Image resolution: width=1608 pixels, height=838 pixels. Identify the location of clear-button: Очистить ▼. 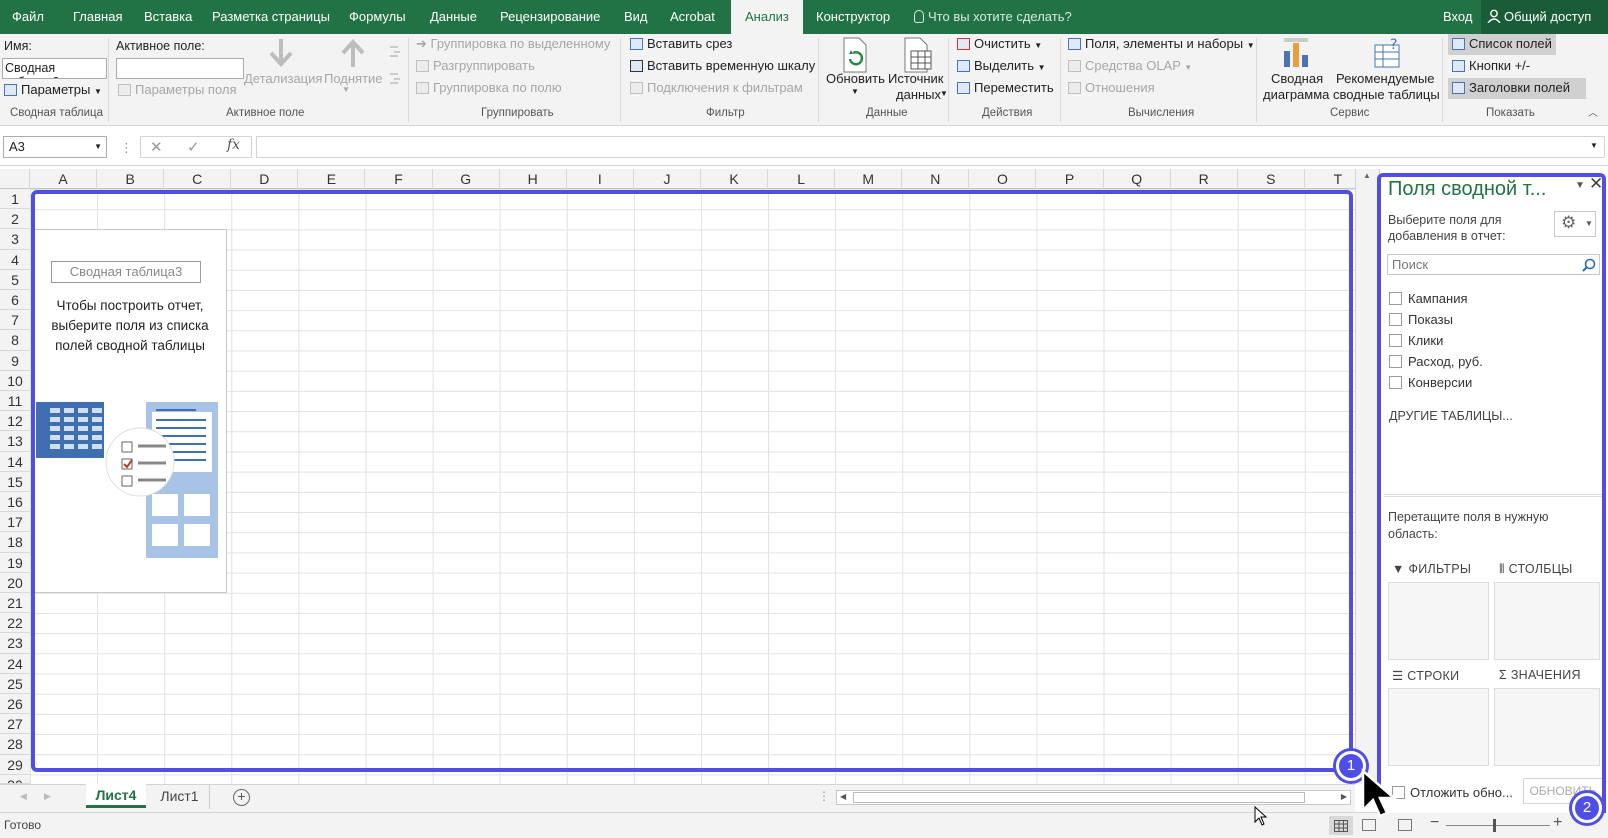
(999, 43).